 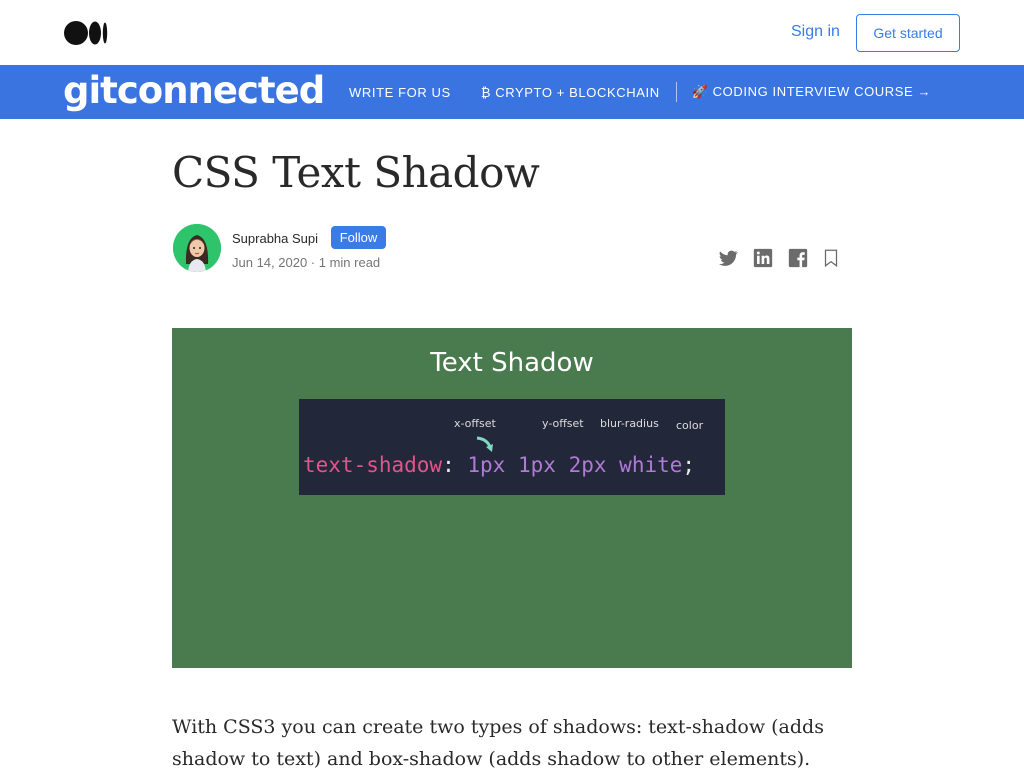 What do you see at coordinates (86, 33) in the screenshot?
I see `medium-logo-icon` at bounding box center [86, 33].